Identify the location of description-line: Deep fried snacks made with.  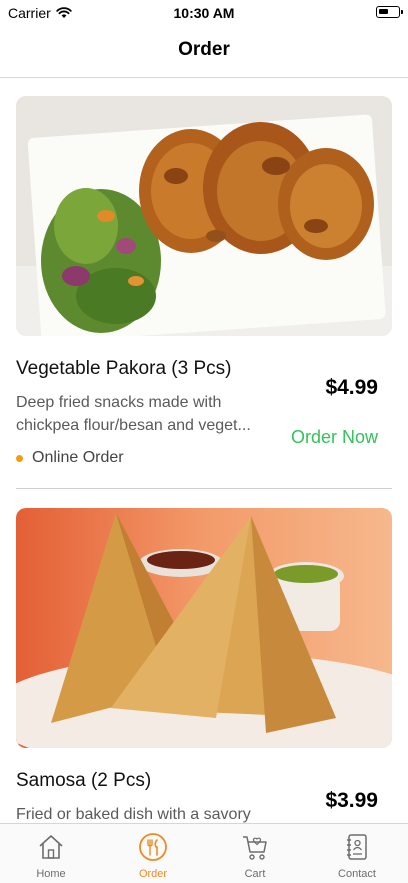
(119, 402).